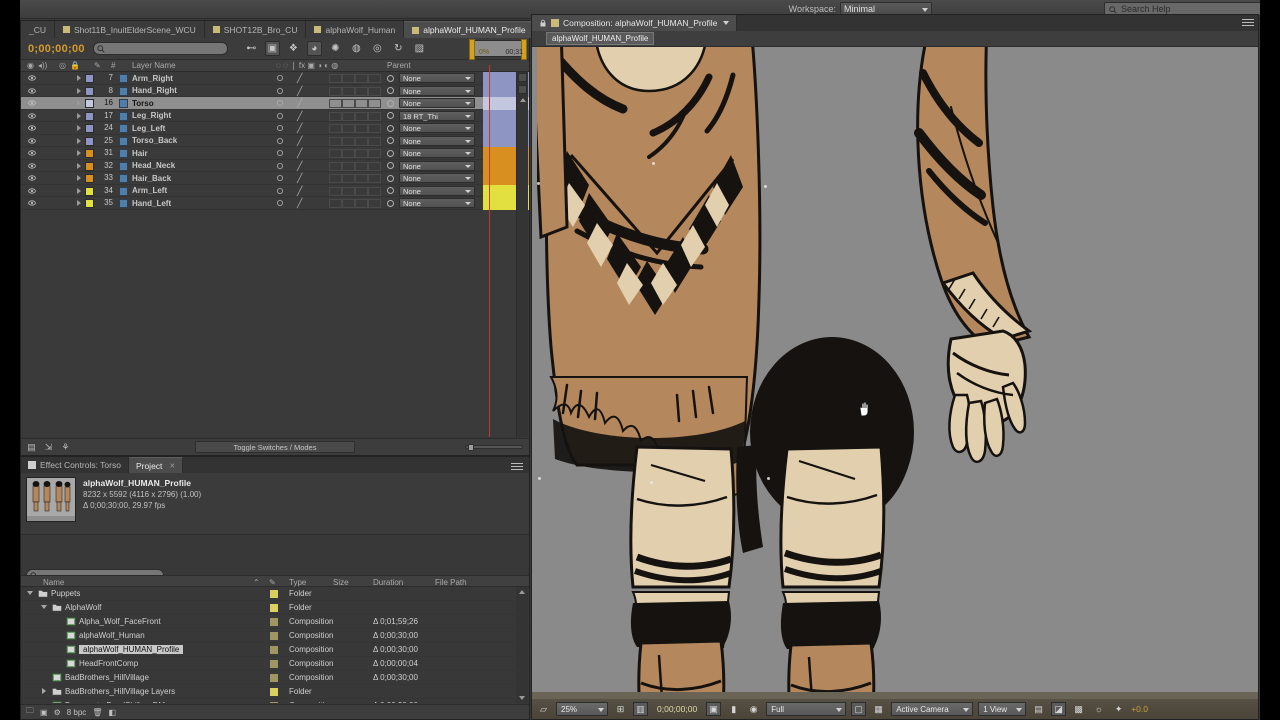  I want to click on timeline-zoom-slider, so click(494, 447).